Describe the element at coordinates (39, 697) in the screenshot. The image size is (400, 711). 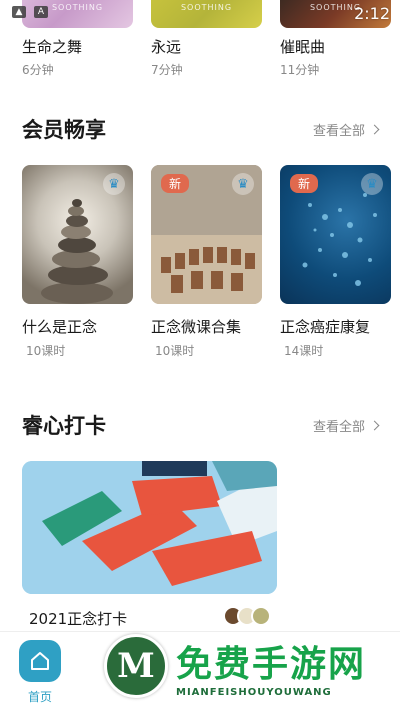
I see `nav-home-label: 首页` at that location.